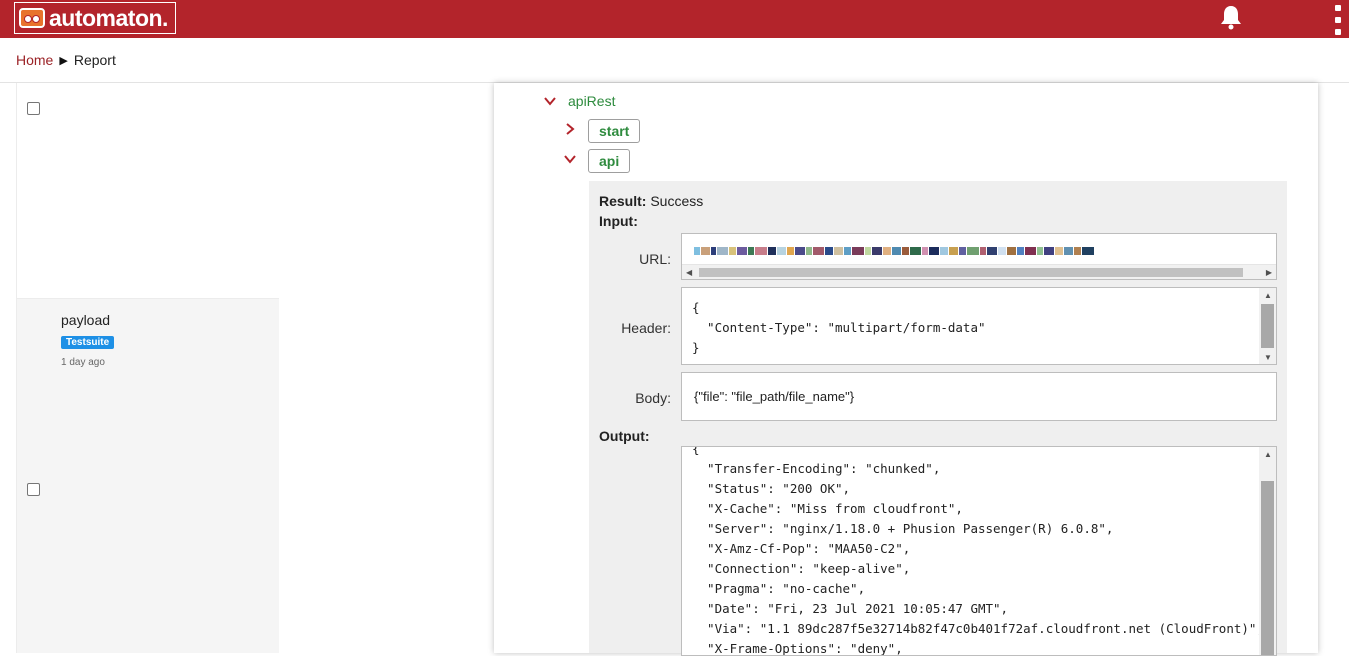 The image size is (1349, 656). What do you see at coordinates (653, 398) in the screenshot?
I see `body-label: Body:` at bounding box center [653, 398].